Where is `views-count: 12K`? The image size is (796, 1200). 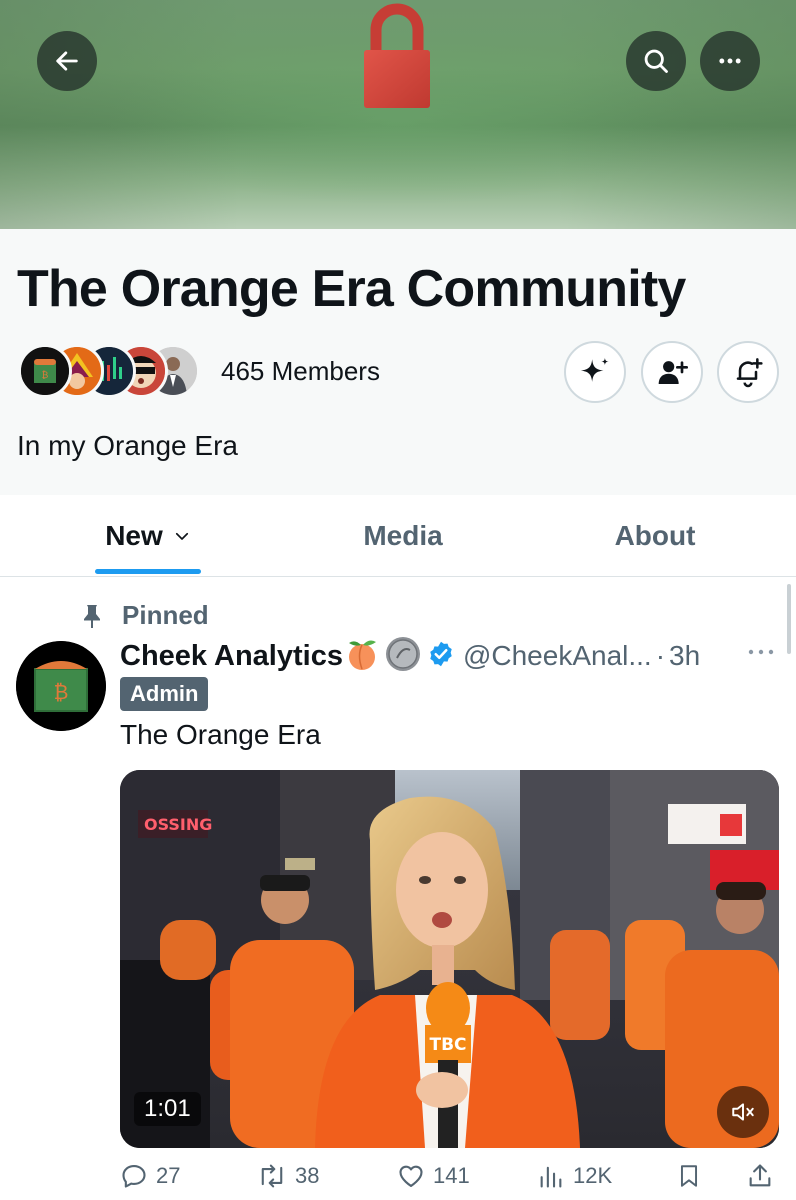 views-count: 12K is located at coordinates (593, 1175).